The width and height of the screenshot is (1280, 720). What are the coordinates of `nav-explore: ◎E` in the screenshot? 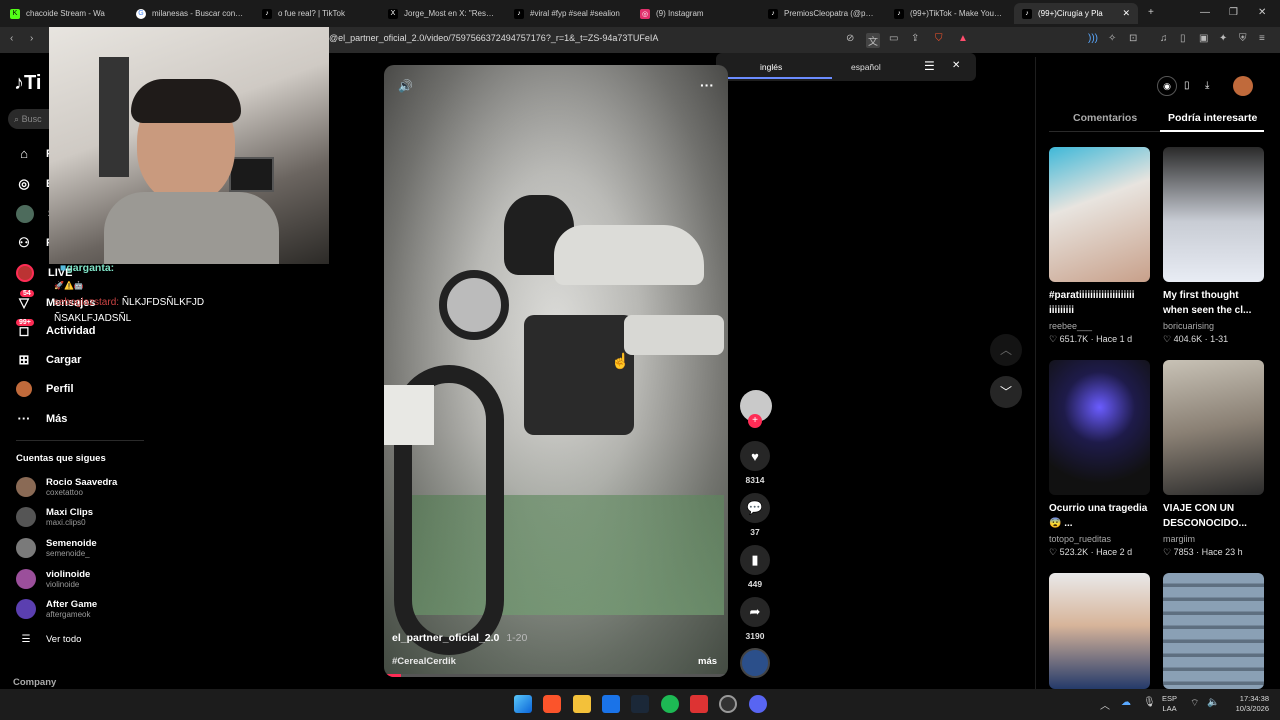 It's located at (34, 184).